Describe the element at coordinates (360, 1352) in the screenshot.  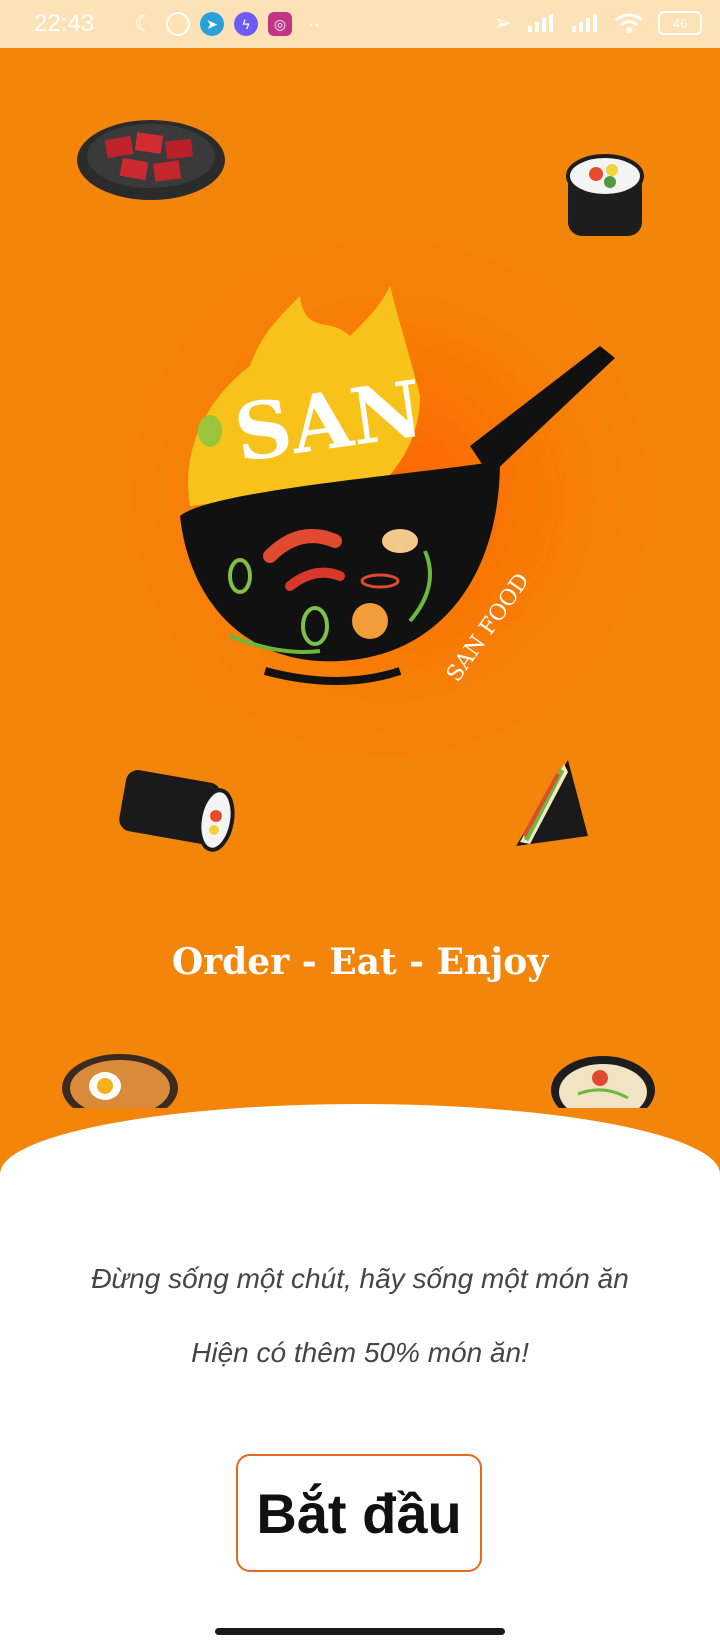
I see `promo-text: Hiện có thêm 50% món ăn!` at that location.